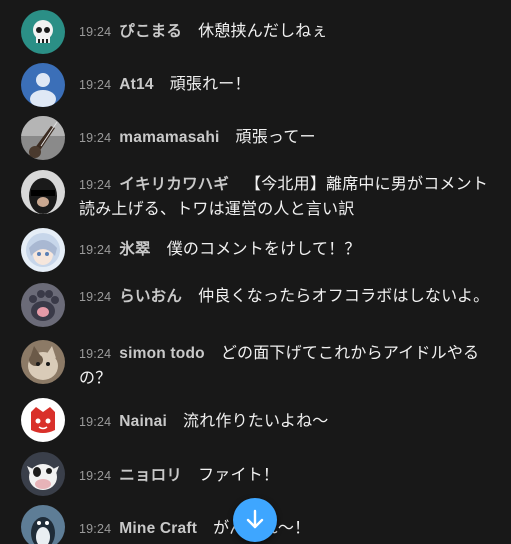  What do you see at coordinates (239, 474) in the screenshot?
I see `message-text: ファイト！` at bounding box center [239, 474].